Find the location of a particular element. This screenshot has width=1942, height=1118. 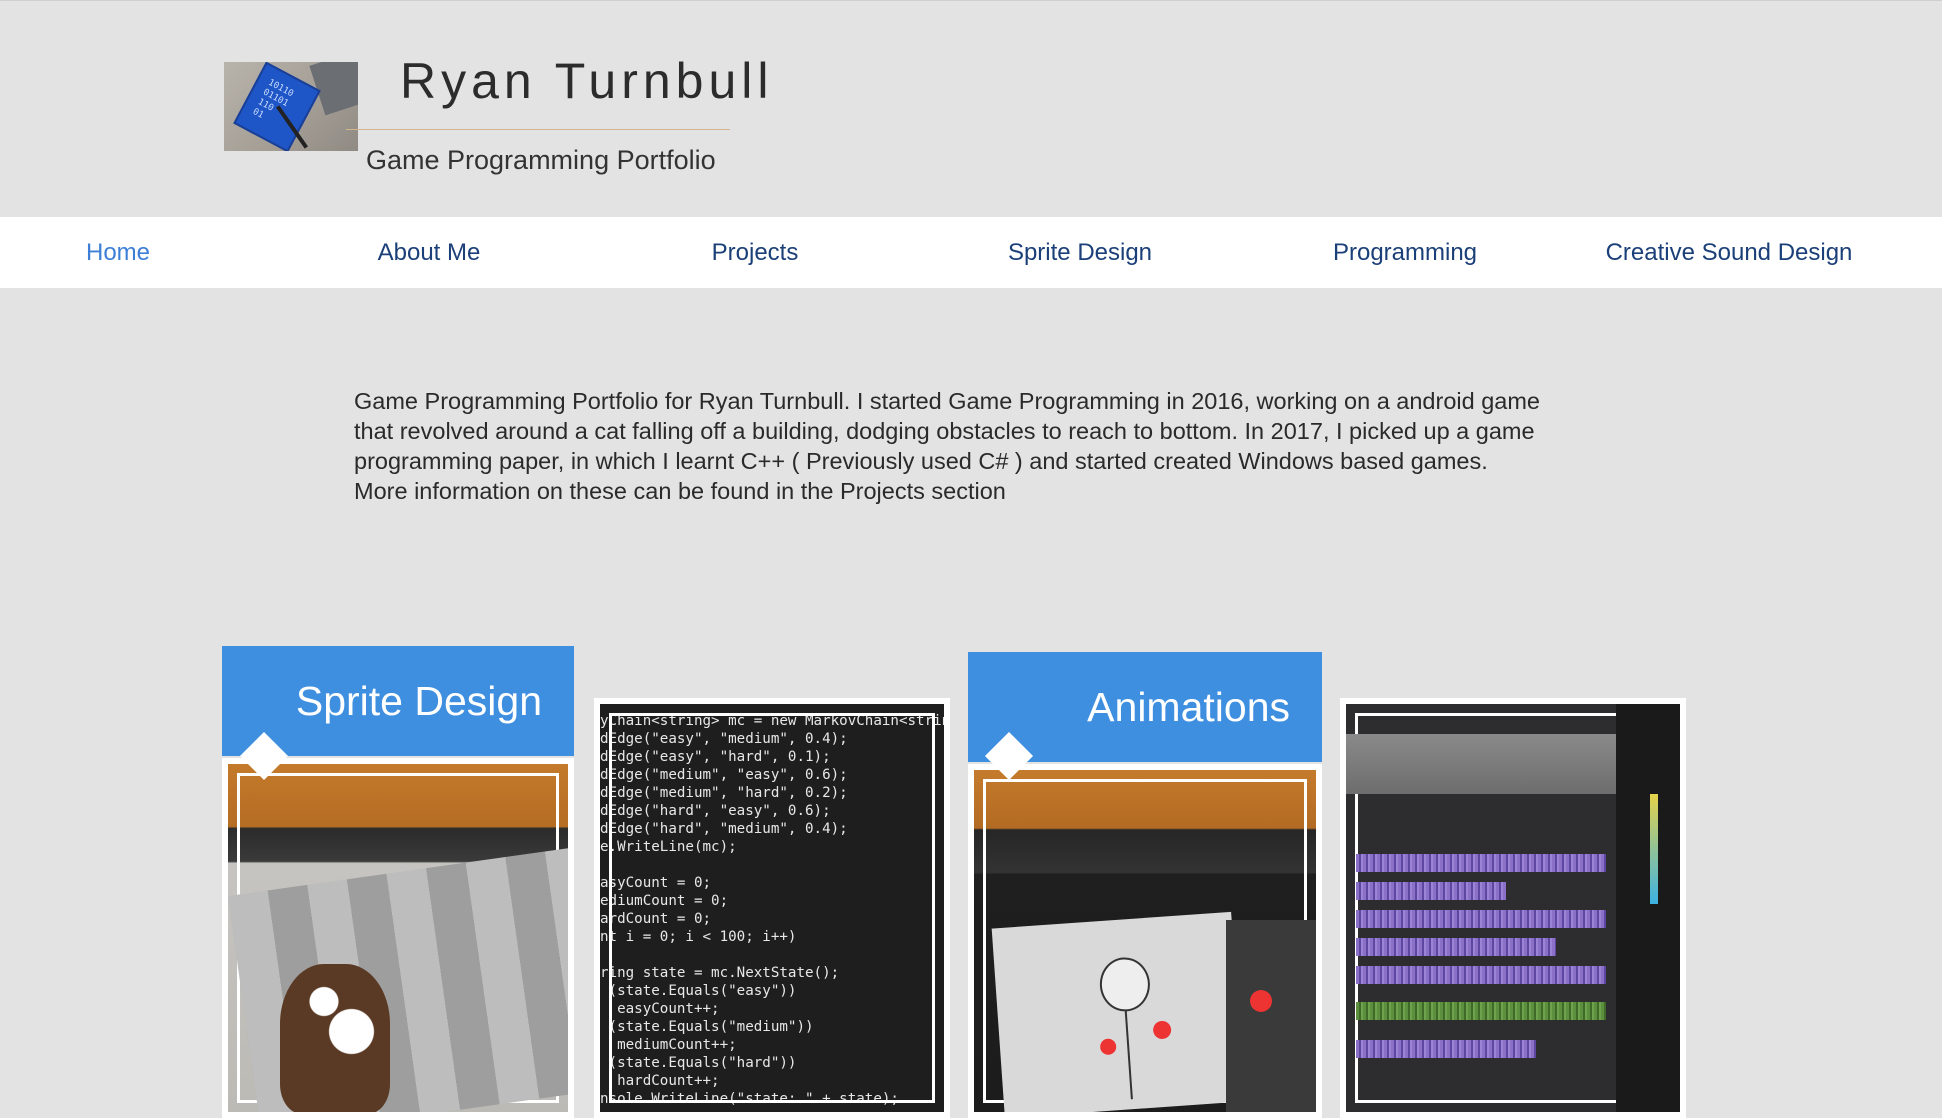

code-line: (state.Equals("medium")) is located at coordinates (707, 1027).